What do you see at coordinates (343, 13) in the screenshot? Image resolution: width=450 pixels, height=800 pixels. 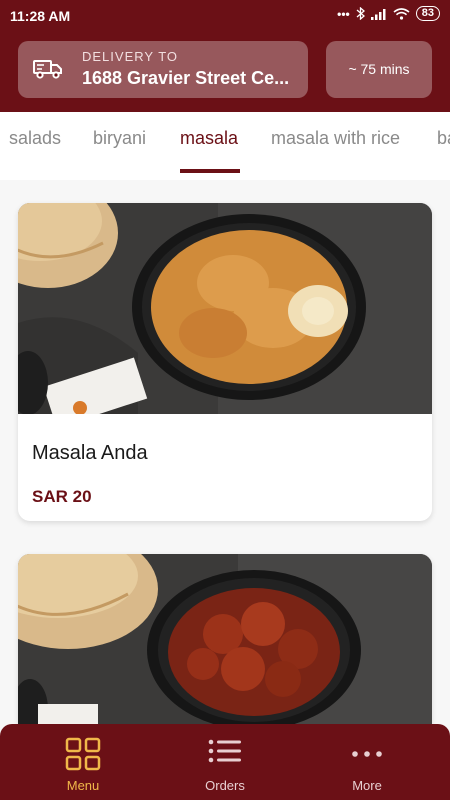 I see `notification-dots-icon: •••` at bounding box center [343, 13].